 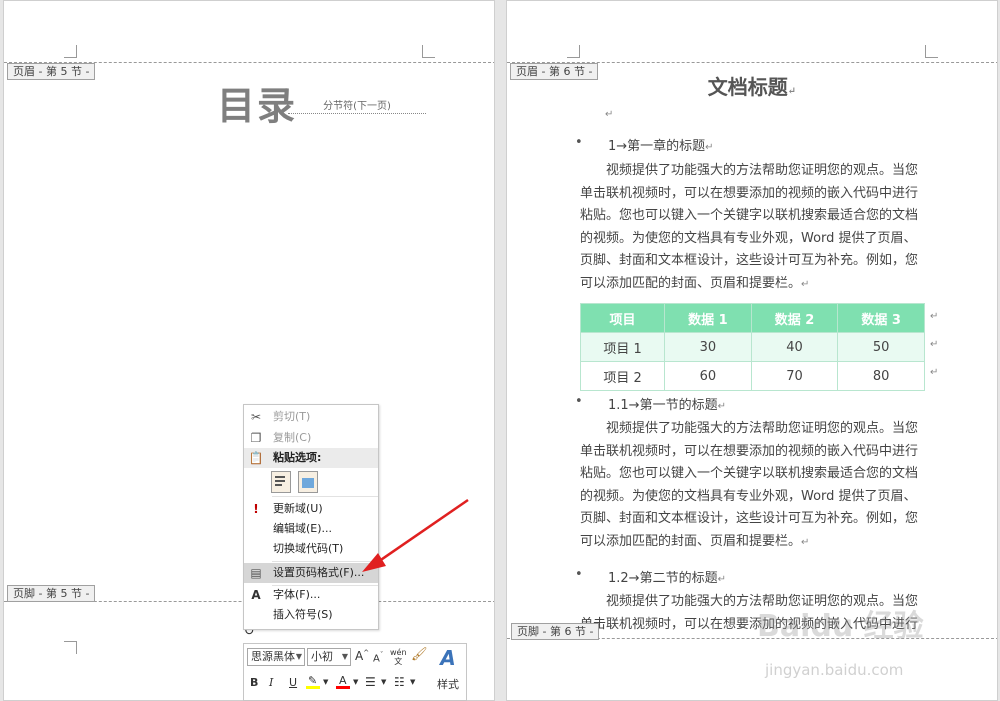 What do you see at coordinates (70, 647) in the screenshot?
I see `margin-corner-bottom-left` at bounding box center [70, 647].